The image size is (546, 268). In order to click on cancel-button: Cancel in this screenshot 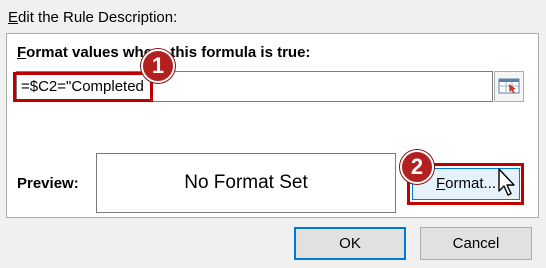, I will do `click(476, 243)`.